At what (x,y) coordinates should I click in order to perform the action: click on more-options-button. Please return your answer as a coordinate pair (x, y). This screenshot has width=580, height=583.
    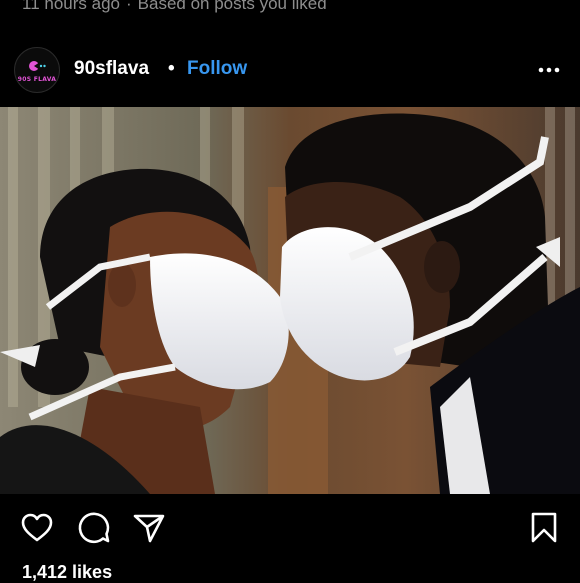
    Looking at the image, I should click on (549, 70).